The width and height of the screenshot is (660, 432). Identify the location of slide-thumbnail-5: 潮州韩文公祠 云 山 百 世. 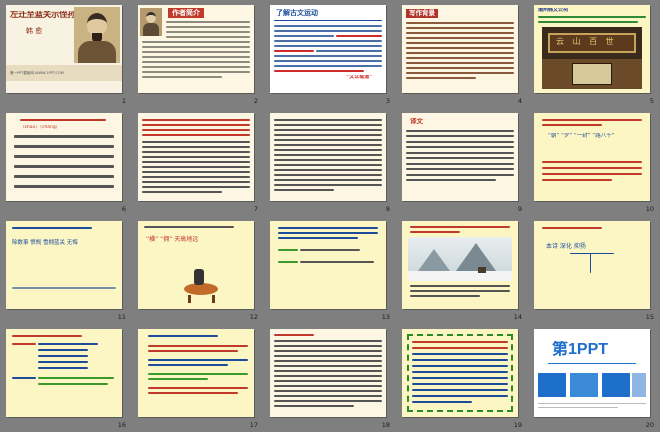
(592, 49).